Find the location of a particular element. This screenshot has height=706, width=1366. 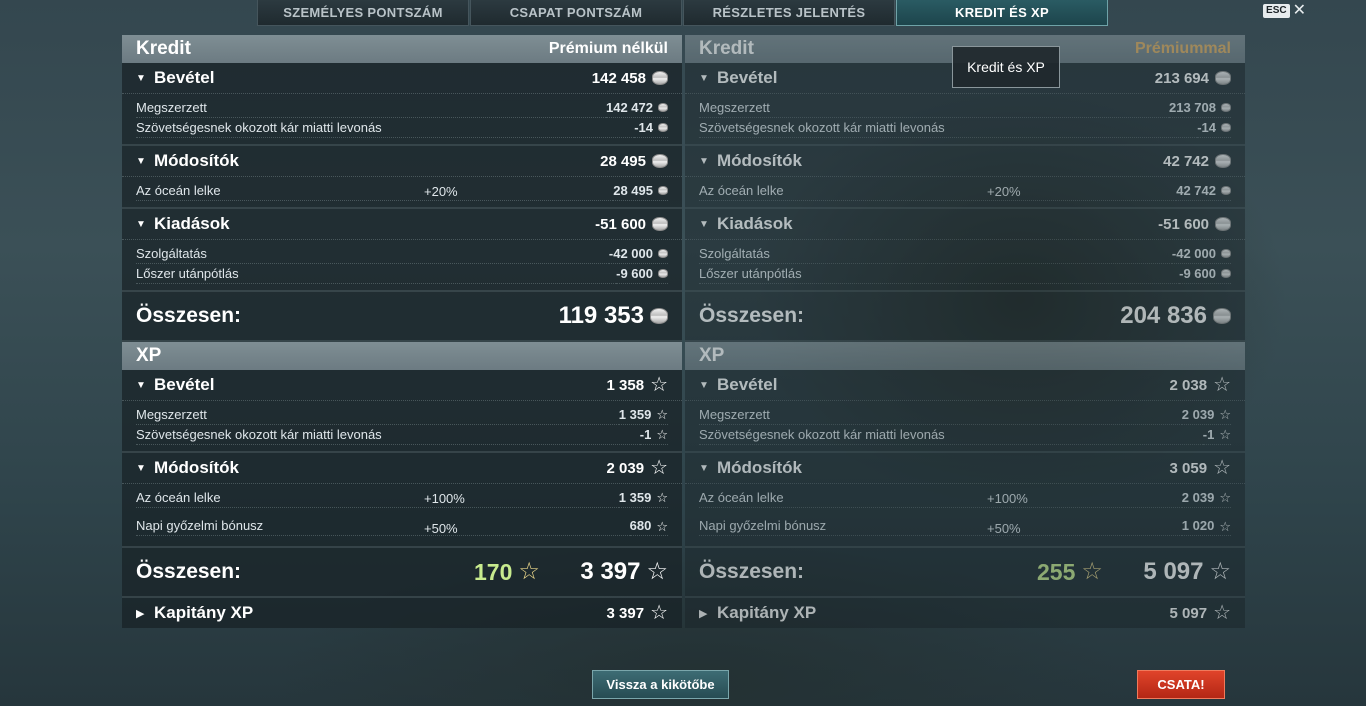

xp-modifiers-toggle: ▼ Módosítók 3 059 ☆ is located at coordinates (965, 468).